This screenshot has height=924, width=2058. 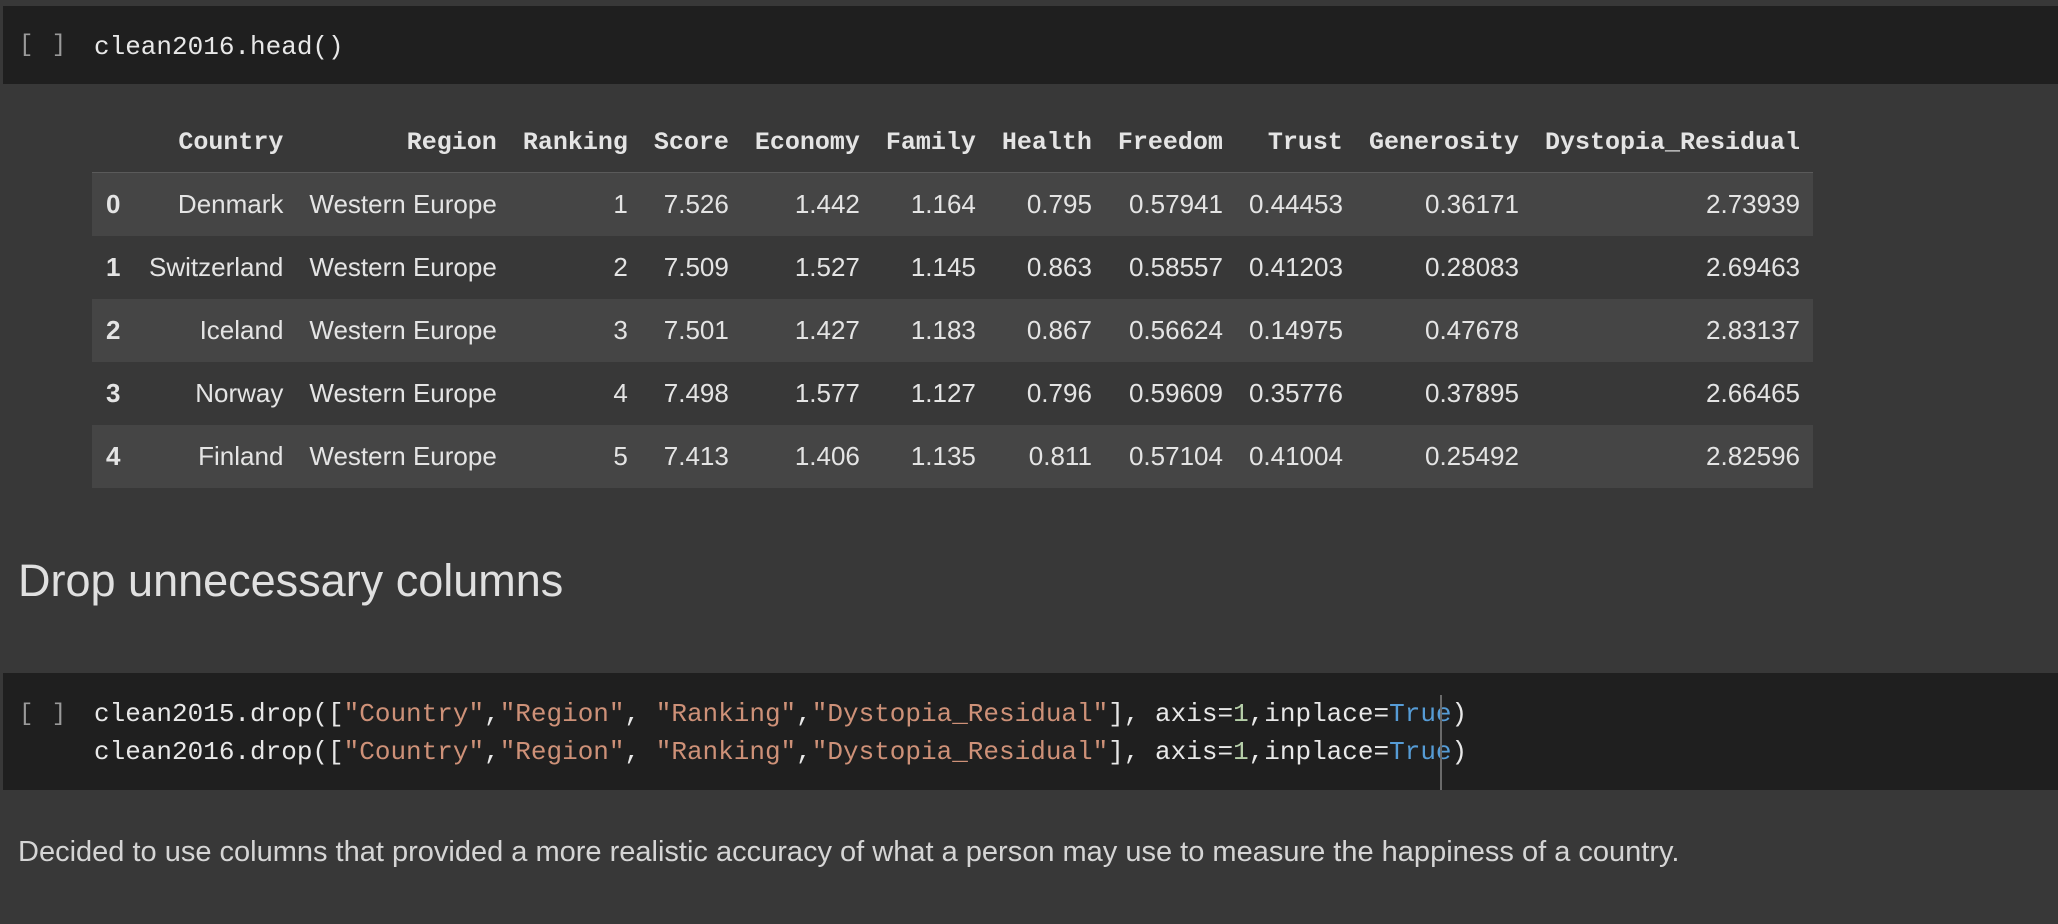 What do you see at coordinates (827, 456) in the screenshot?
I see `table-cell: 1.406` at bounding box center [827, 456].